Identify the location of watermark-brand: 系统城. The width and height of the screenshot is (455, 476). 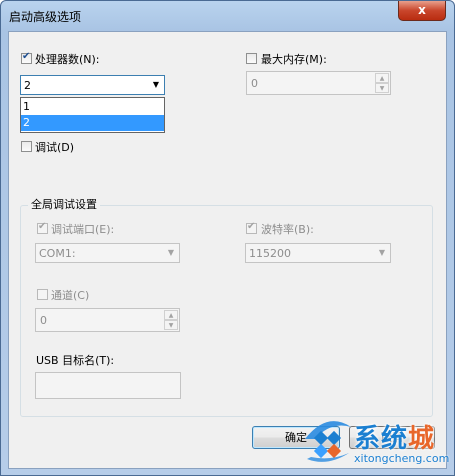
(394, 436).